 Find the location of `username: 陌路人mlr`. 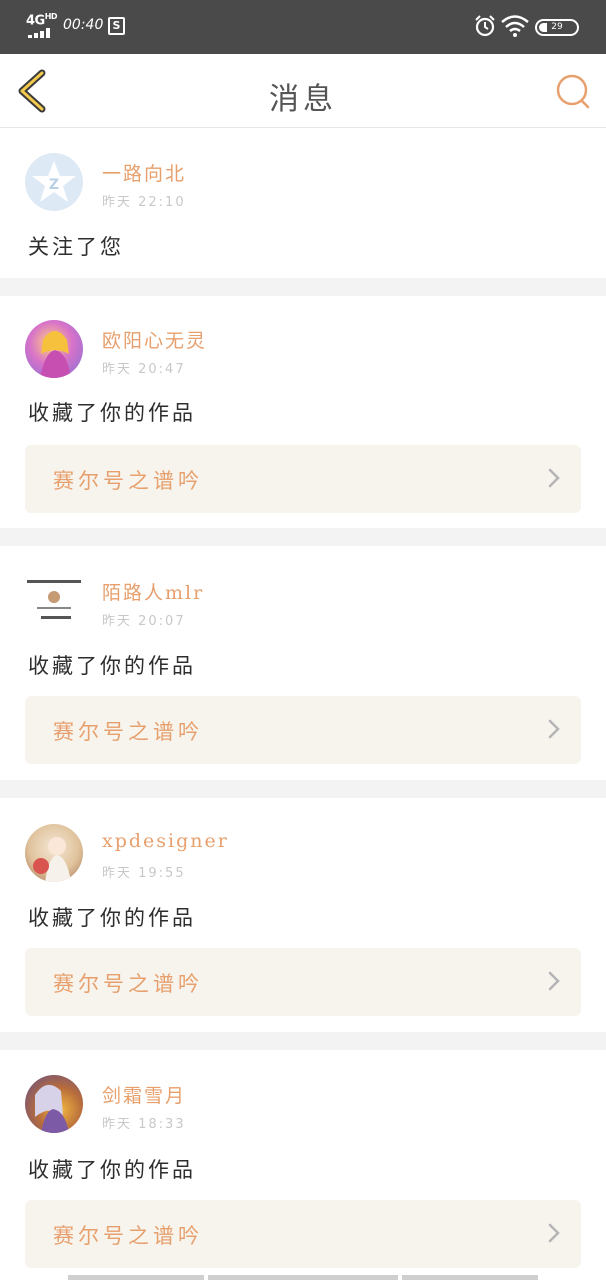

username: 陌路人mlr is located at coordinates (153, 591).